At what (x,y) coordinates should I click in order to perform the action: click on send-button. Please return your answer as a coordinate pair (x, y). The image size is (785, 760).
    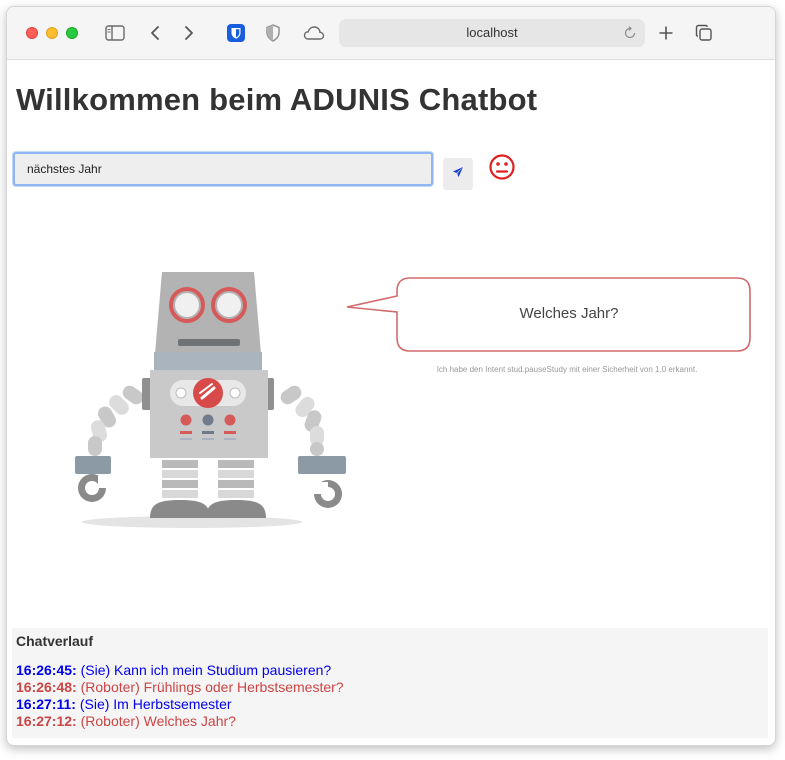
    Looking at the image, I should click on (458, 174).